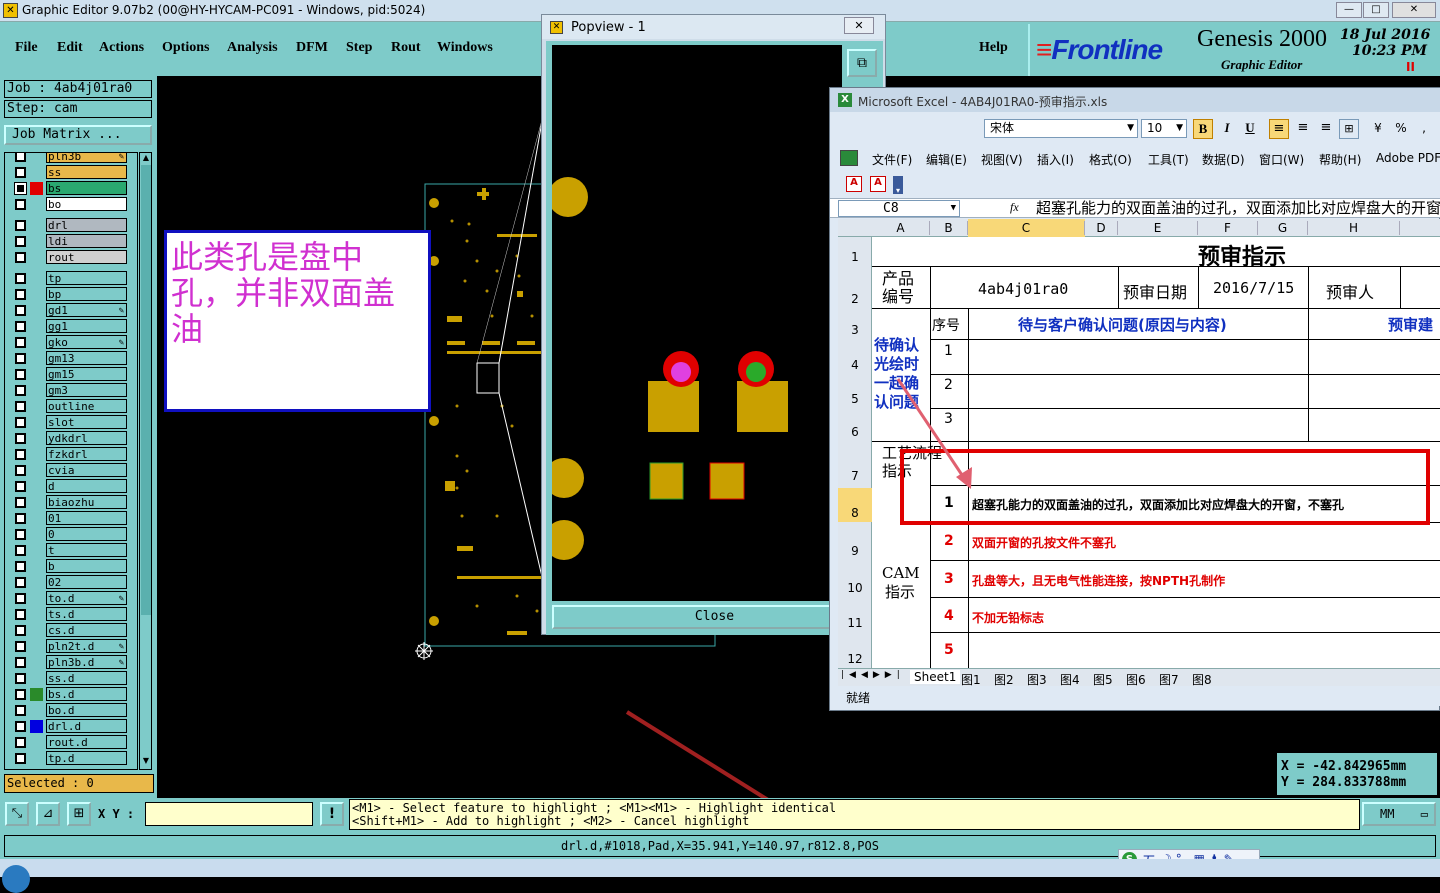  What do you see at coordinates (855, 299) in the screenshot?
I see `row-header: 2` at bounding box center [855, 299].